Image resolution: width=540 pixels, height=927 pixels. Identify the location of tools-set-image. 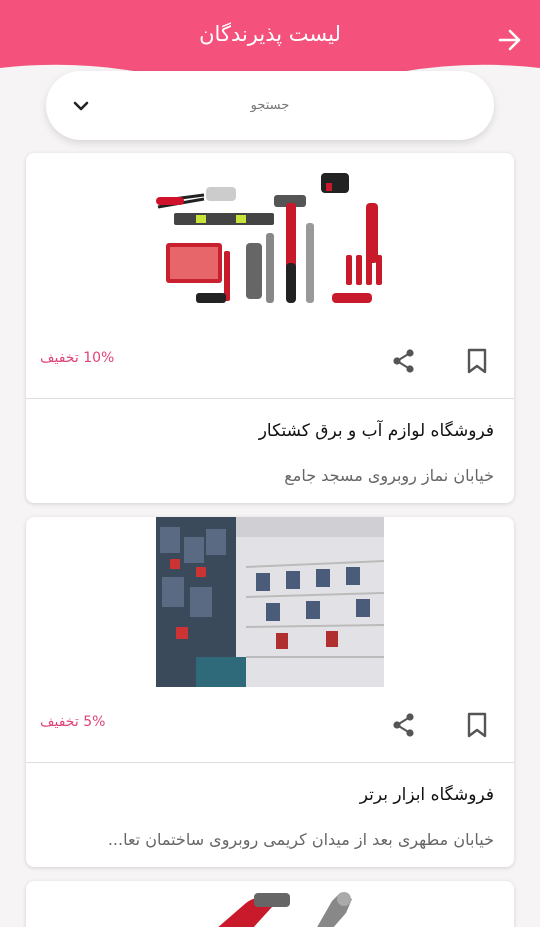
(270, 243).